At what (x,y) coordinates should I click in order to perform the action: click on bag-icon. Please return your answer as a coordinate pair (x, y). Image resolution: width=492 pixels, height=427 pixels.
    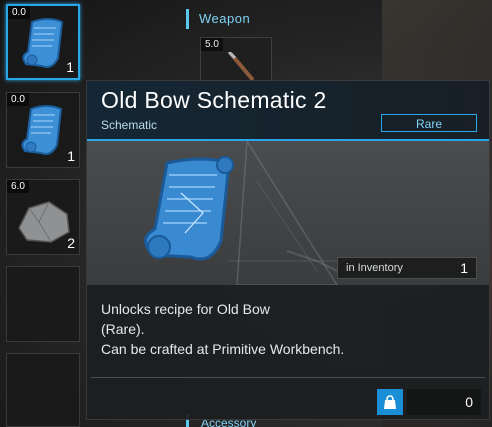
    Looking at the image, I should click on (390, 402).